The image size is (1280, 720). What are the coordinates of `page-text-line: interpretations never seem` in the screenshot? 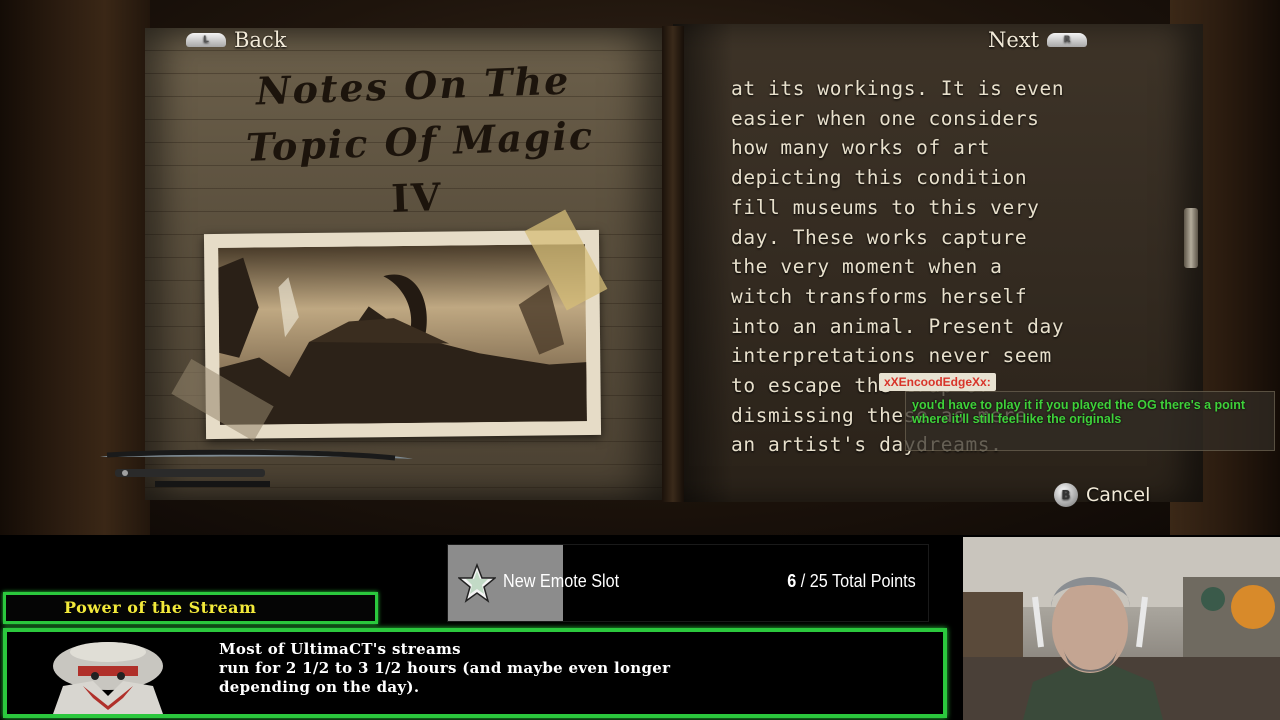 It's located at (891, 356).